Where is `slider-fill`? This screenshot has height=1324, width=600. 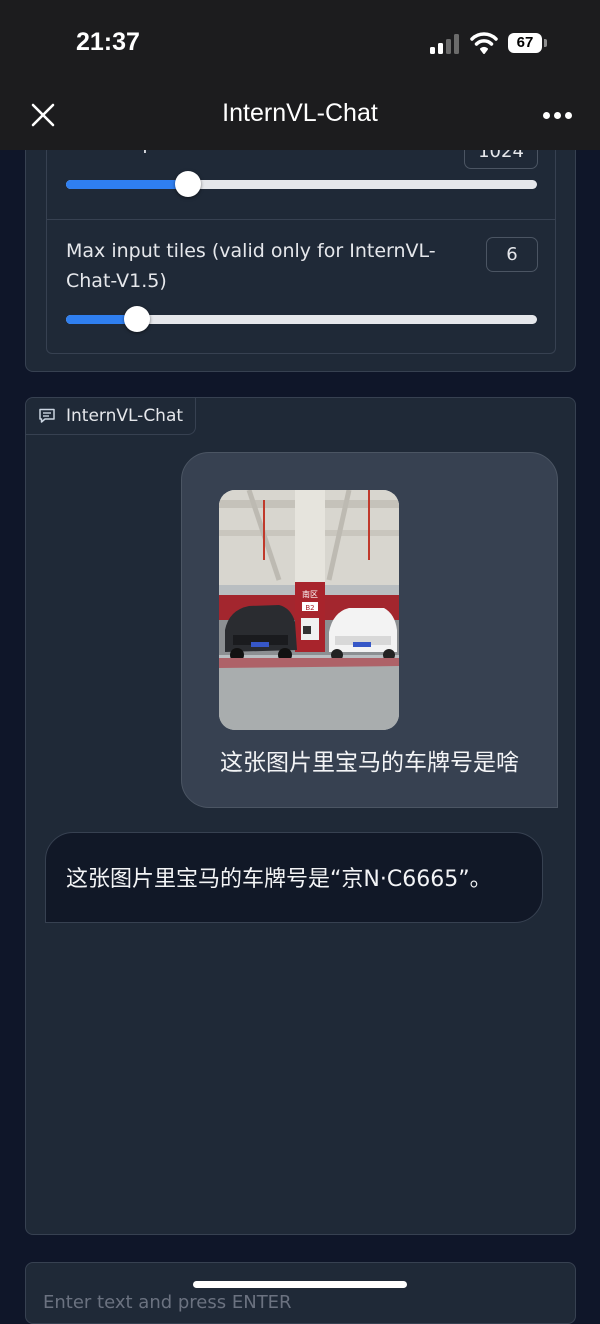
slider-fill is located at coordinates (127, 184).